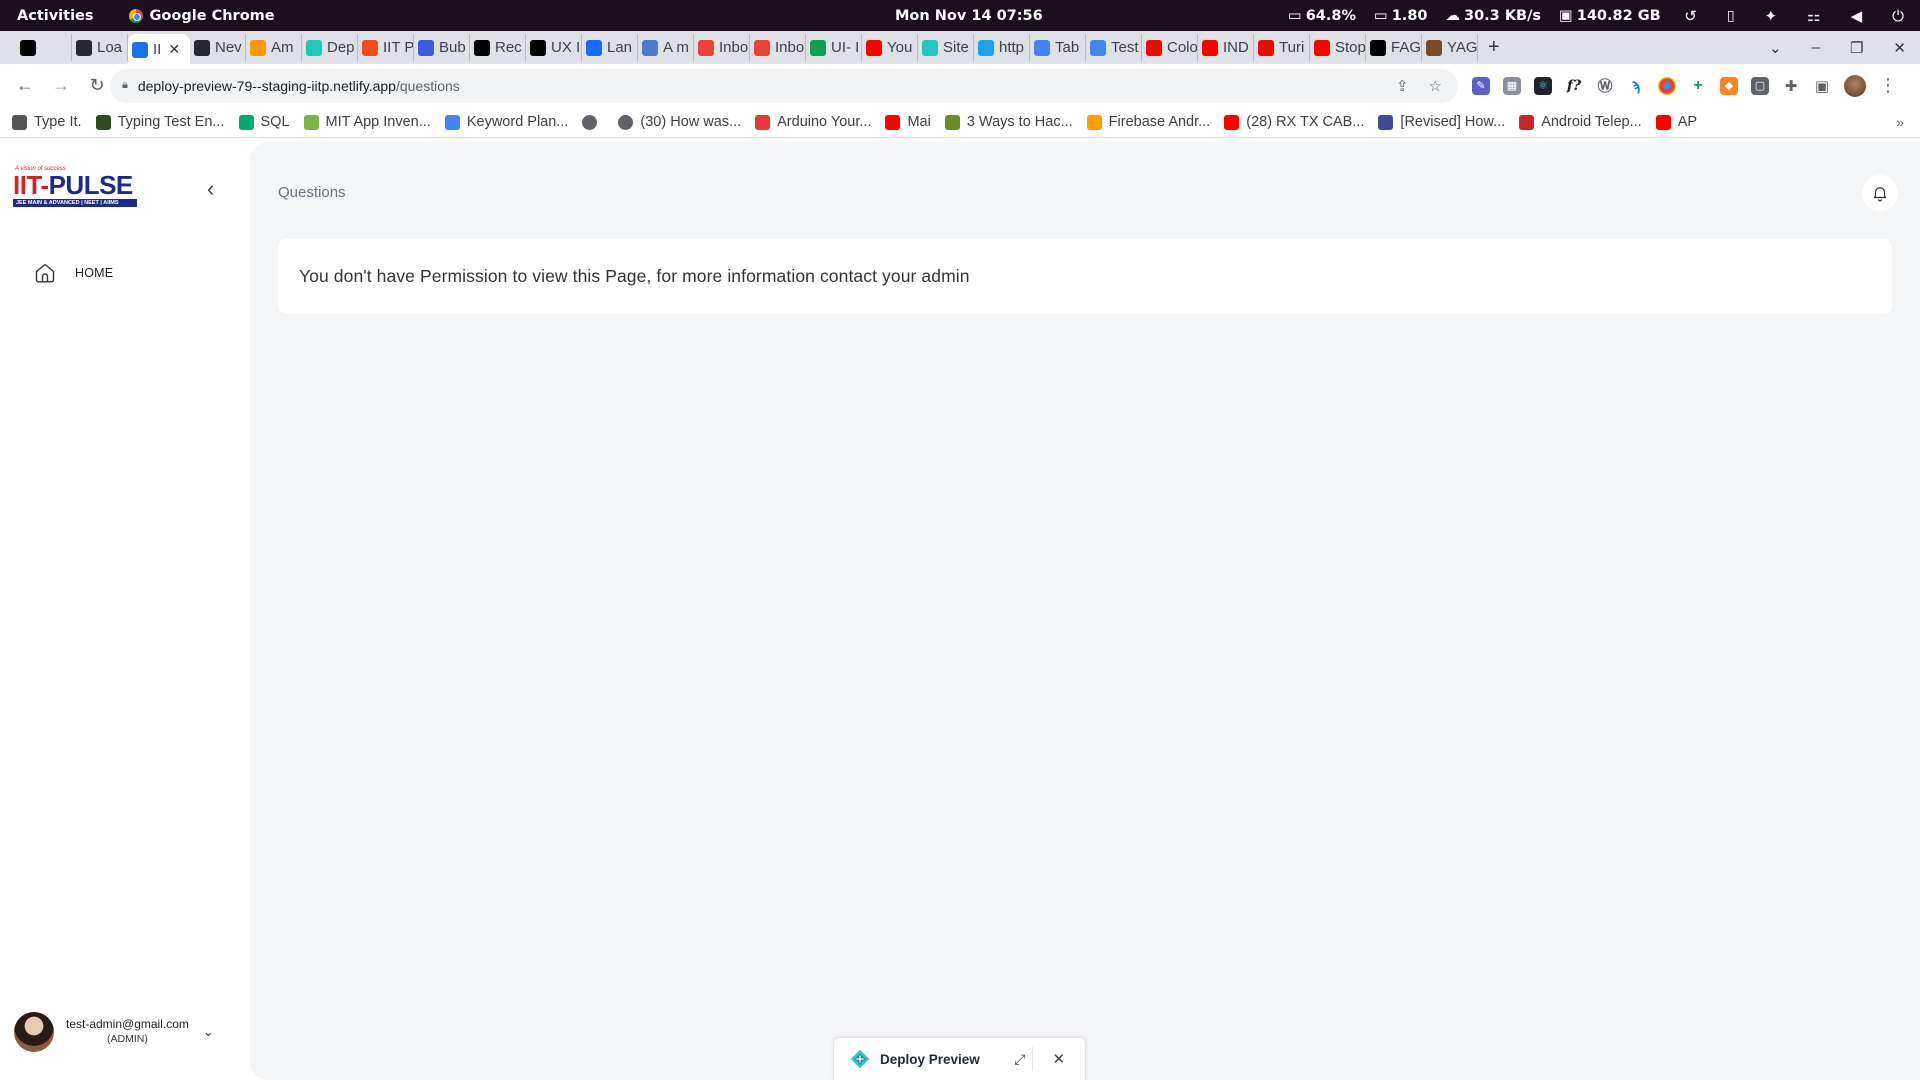 The height and width of the screenshot is (1080, 1920). I want to click on browser-tab: Lan, so click(610, 47).